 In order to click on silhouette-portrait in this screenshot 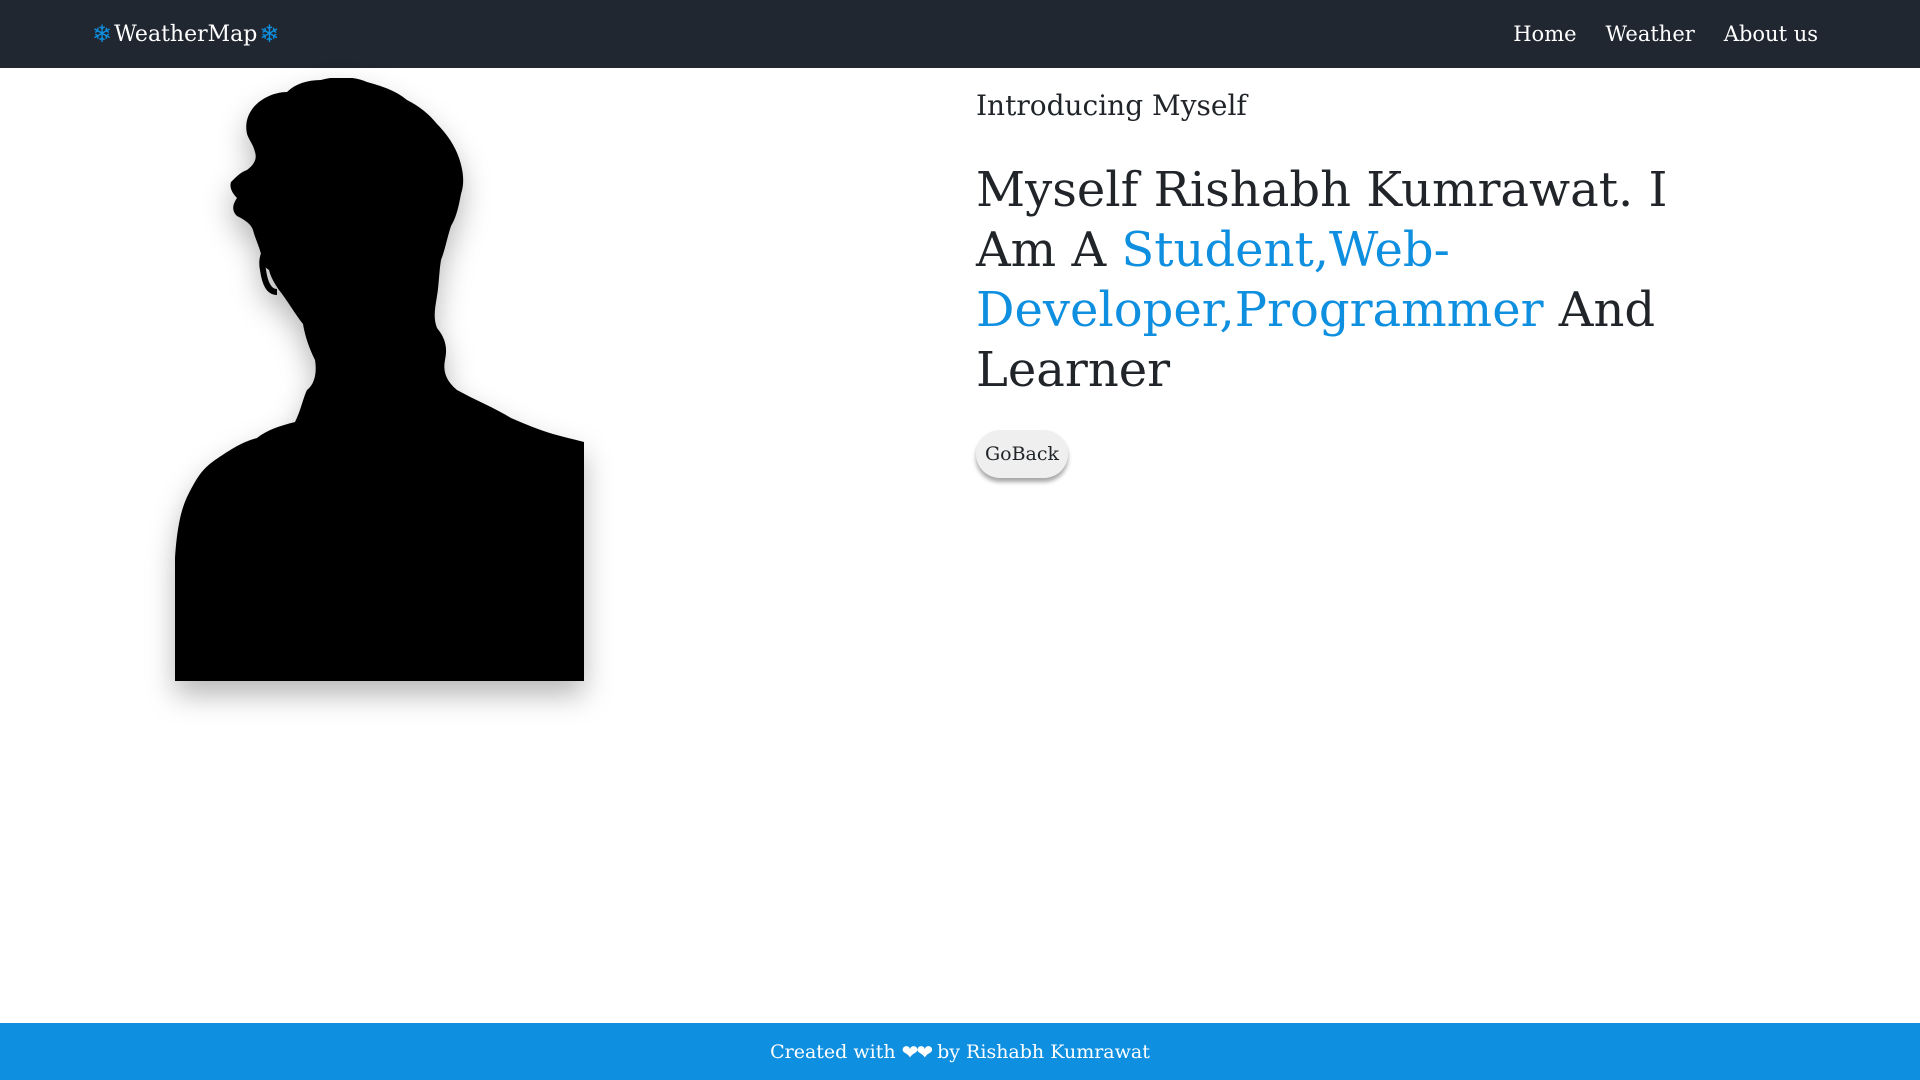, I will do `click(379, 379)`.